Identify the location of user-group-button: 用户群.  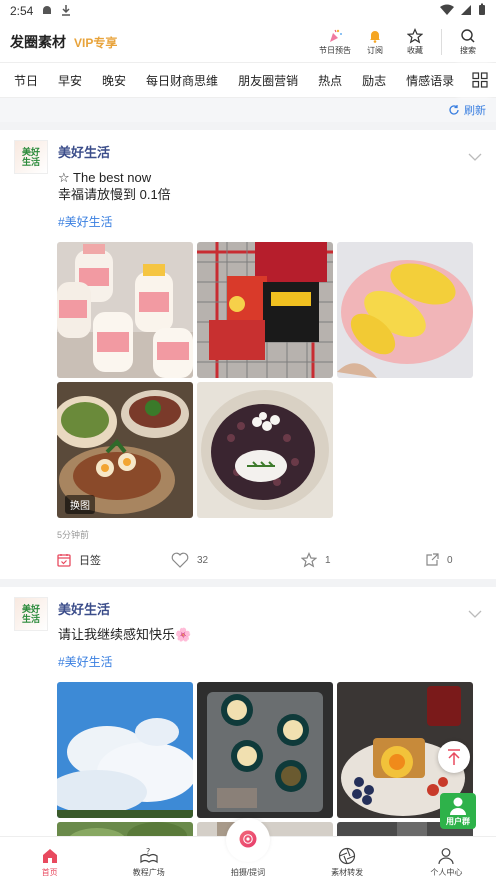
(458, 811).